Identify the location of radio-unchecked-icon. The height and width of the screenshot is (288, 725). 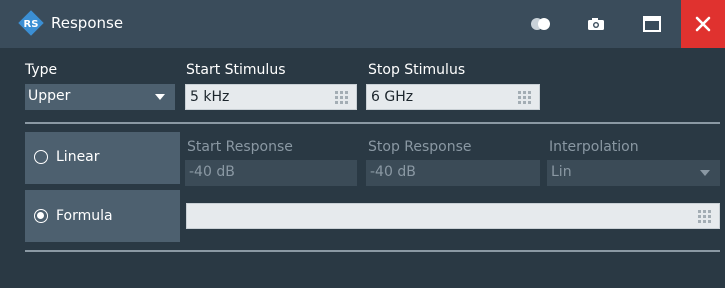
(41, 157).